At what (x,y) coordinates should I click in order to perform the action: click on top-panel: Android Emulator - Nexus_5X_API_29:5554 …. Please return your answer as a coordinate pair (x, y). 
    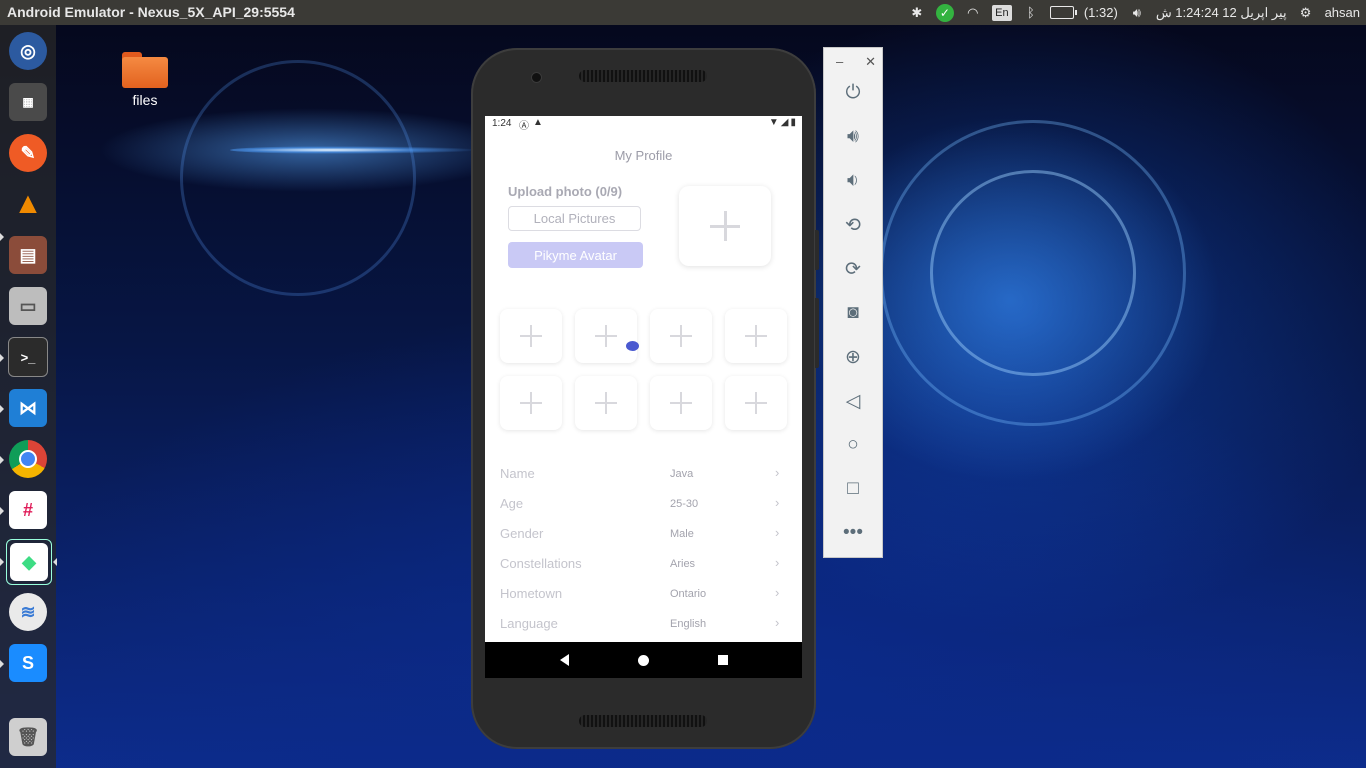
    Looking at the image, I should click on (683, 12).